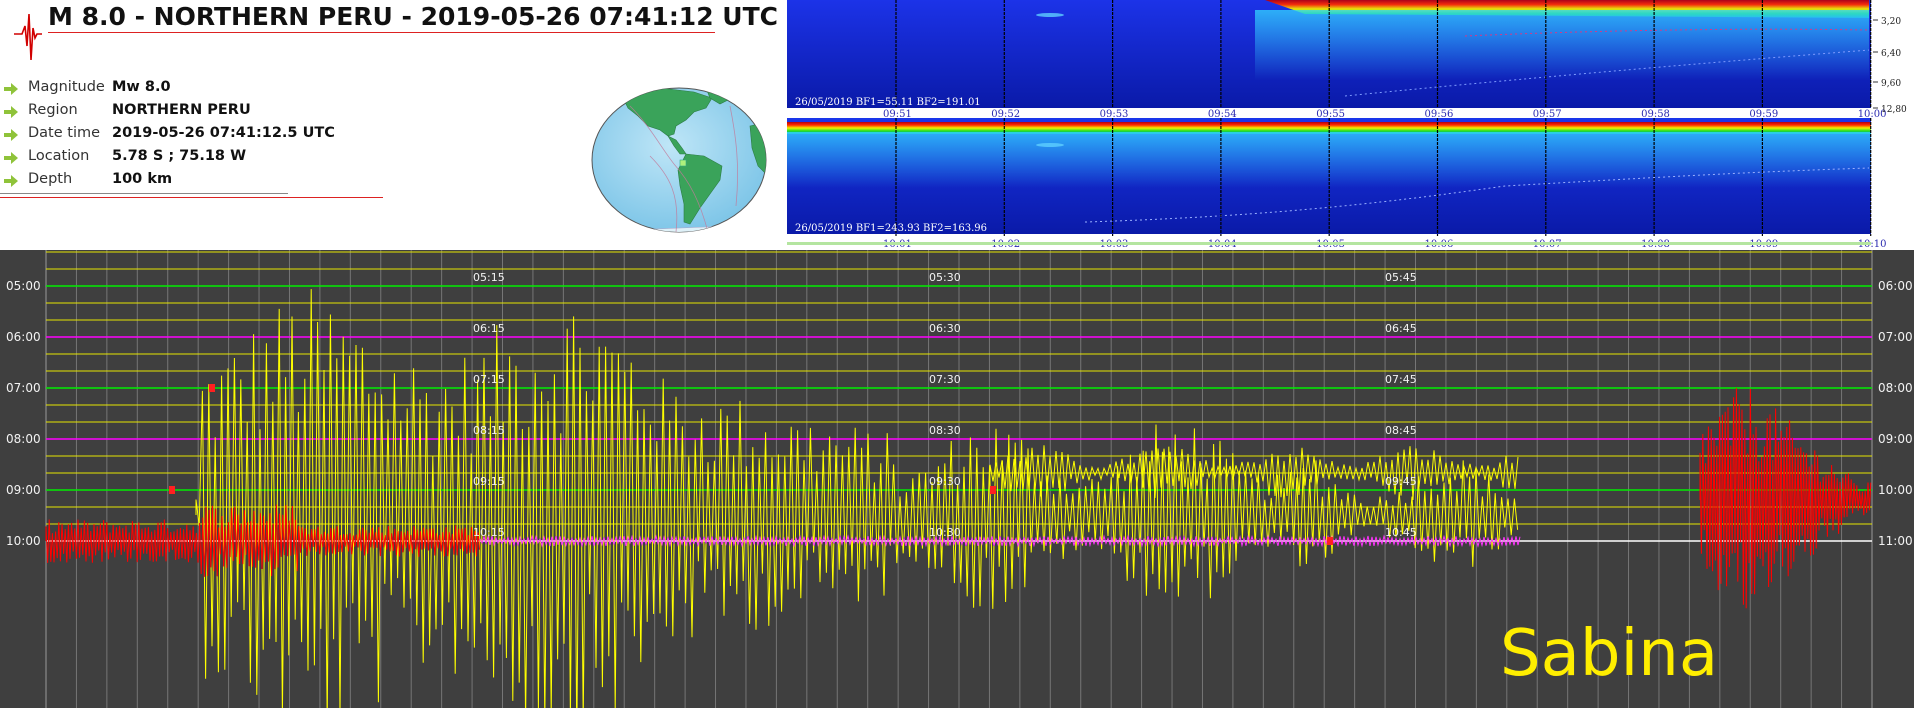 Image resolution: width=1914 pixels, height=708 pixels. I want to click on detail-row-datetime: Date time 2019-05-26 07:41:12.5 UTC, so click(195, 136).